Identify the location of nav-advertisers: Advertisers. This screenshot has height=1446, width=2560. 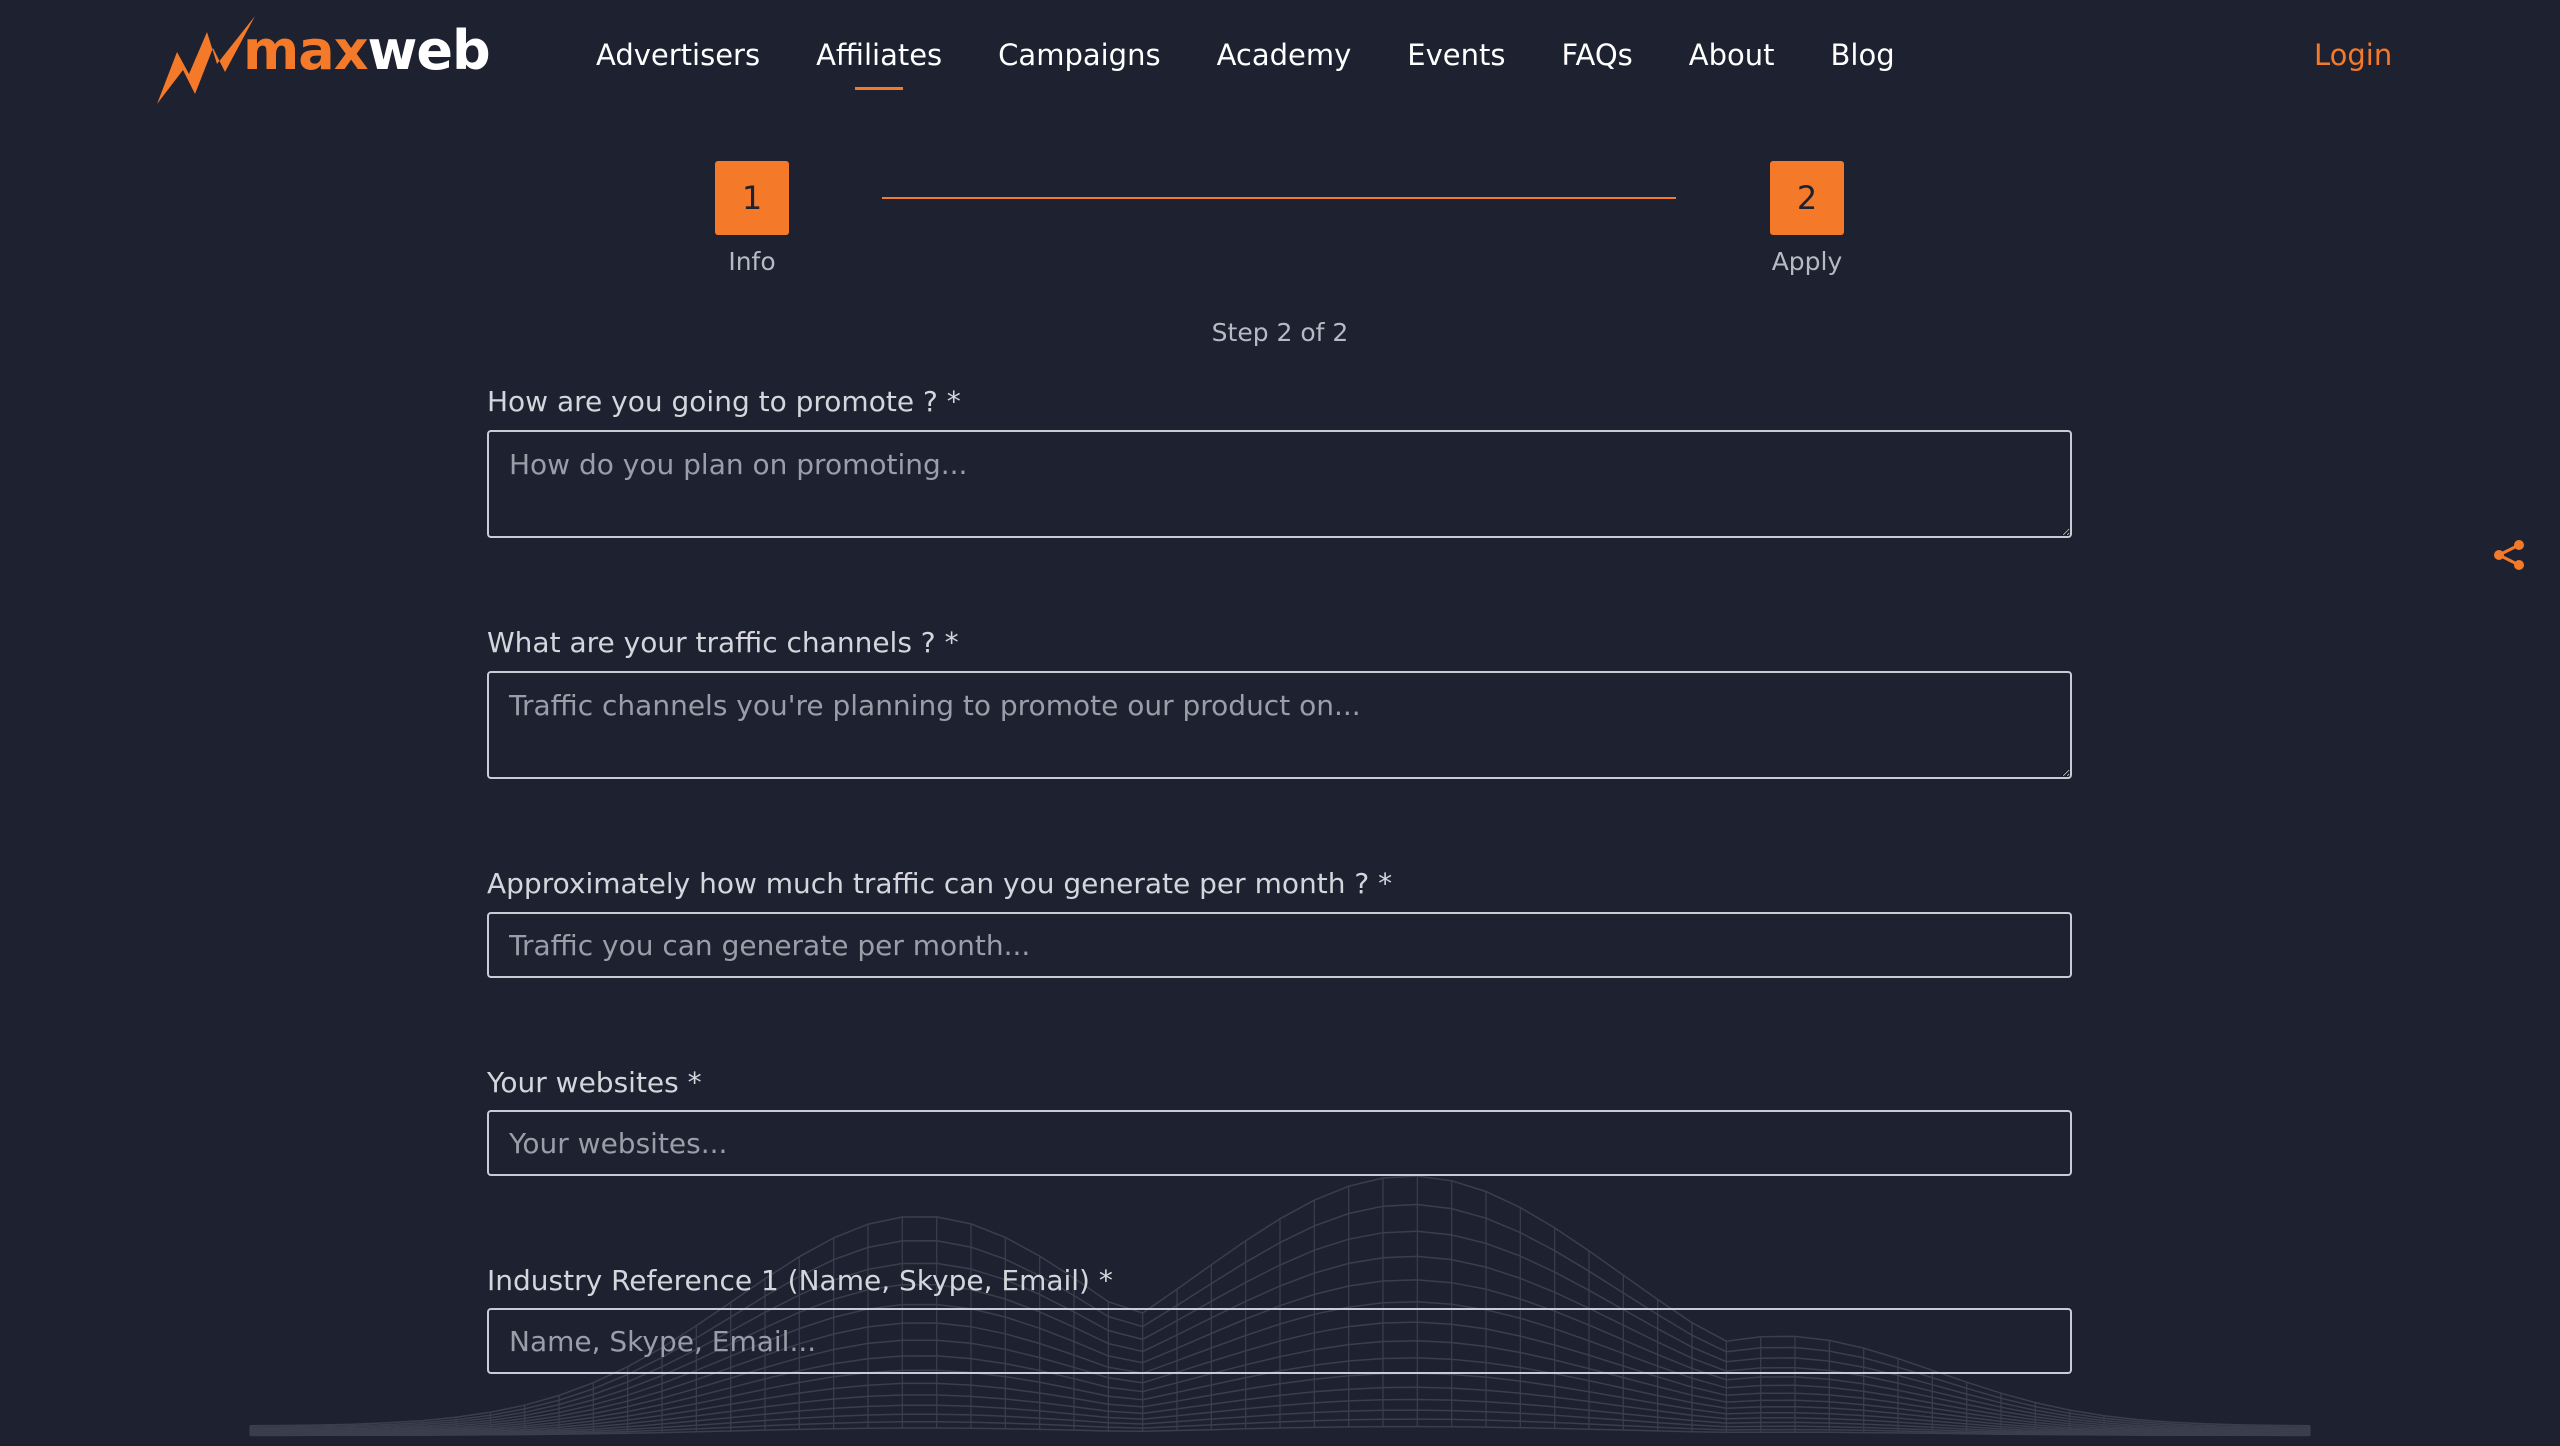
(678, 55).